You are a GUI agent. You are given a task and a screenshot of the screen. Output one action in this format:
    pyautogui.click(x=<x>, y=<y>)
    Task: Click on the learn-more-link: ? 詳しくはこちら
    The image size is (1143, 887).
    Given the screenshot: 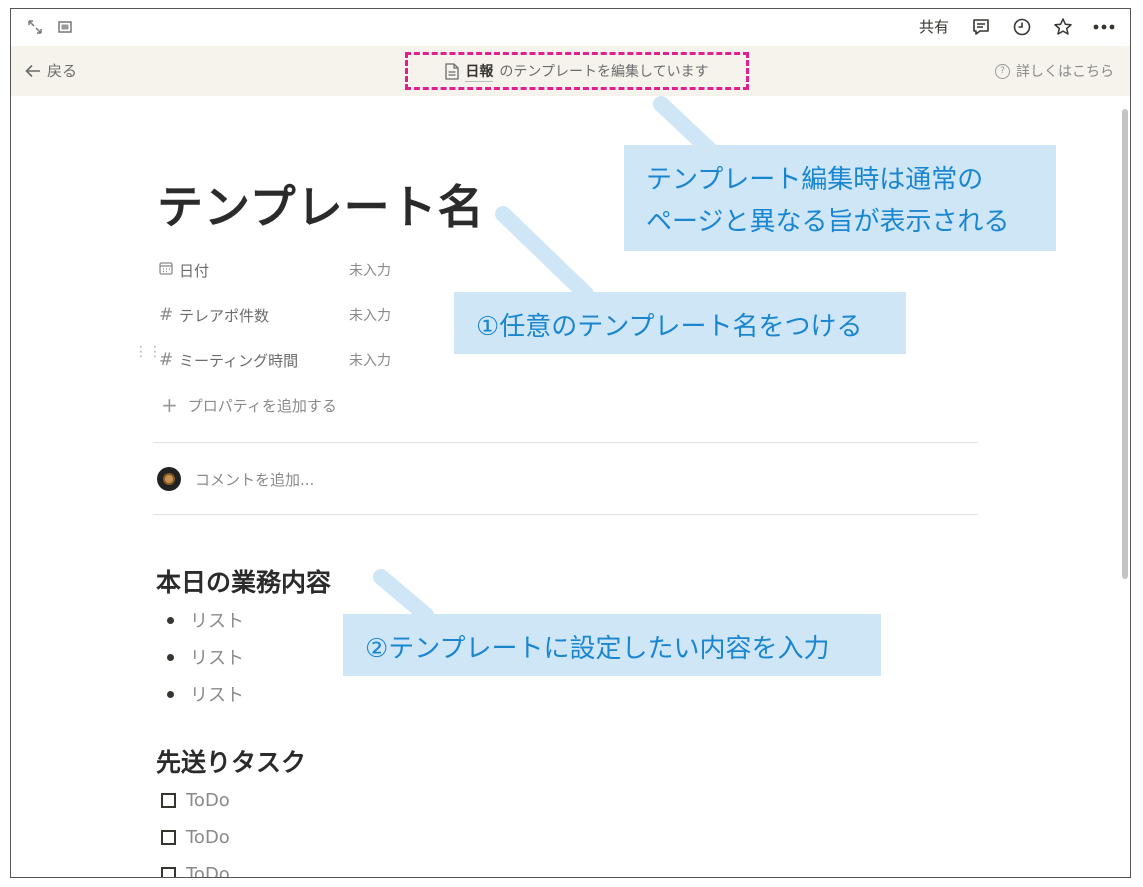 What is the action you would take?
    pyautogui.click(x=1054, y=71)
    